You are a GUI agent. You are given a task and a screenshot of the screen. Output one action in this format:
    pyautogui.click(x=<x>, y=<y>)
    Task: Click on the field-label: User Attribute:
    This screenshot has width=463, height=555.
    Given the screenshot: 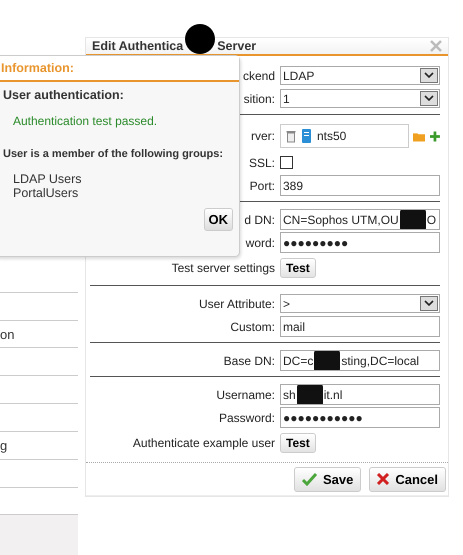 What is the action you would take?
    pyautogui.click(x=236, y=303)
    